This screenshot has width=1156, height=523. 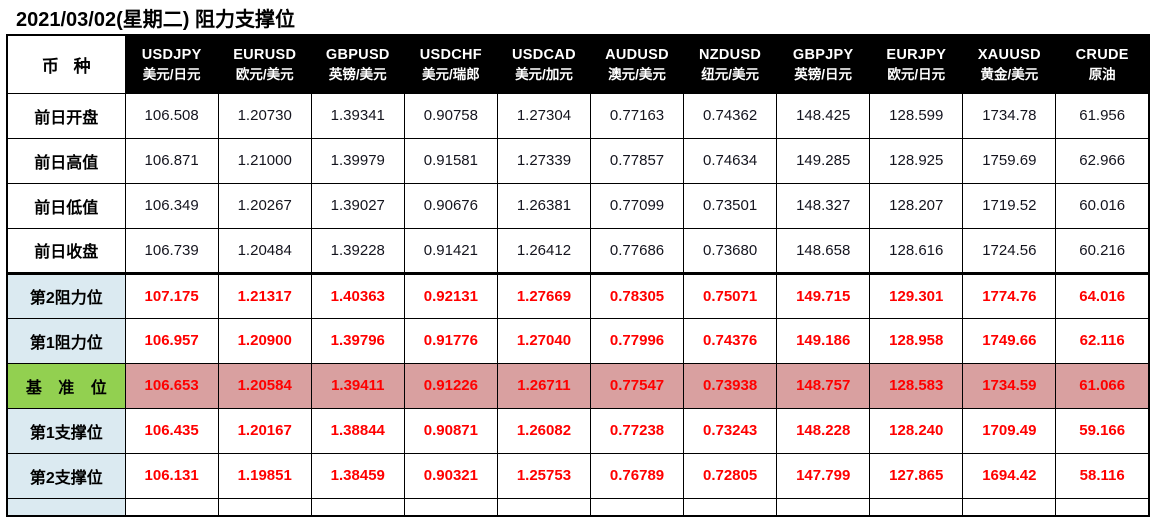 What do you see at coordinates (823, 340) in the screenshot?
I see `cell-gbpjpy: 149.186` at bounding box center [823, 340].